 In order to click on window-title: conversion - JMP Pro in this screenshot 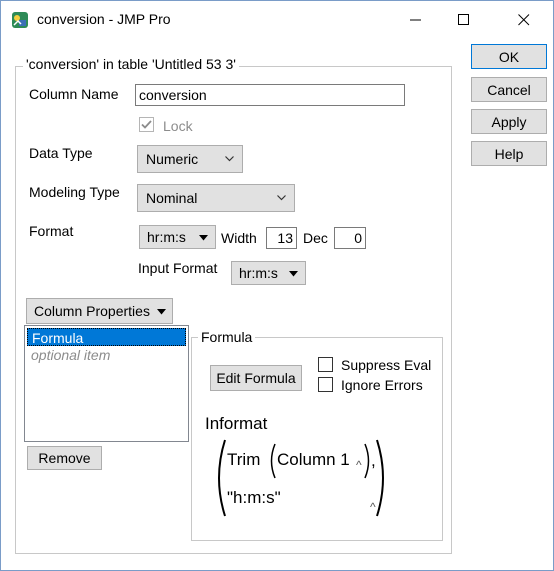, I will do `click(104, 19)`.